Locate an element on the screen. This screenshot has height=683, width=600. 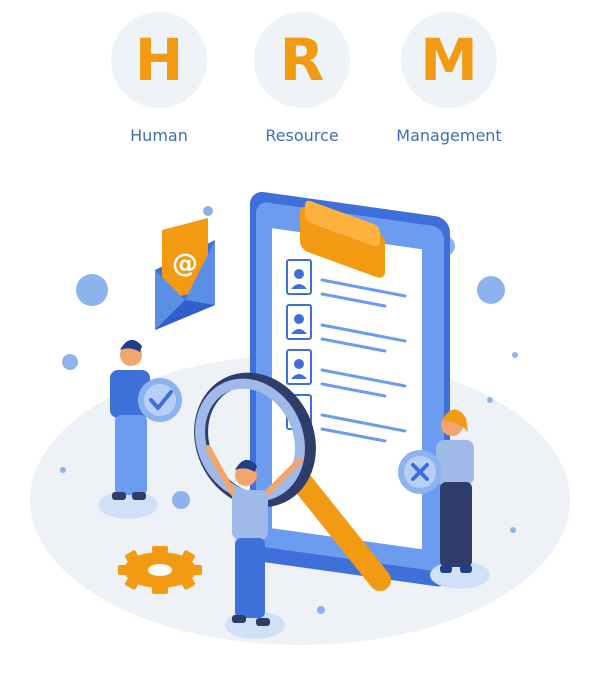
checkmark-icon is located at coordinates (160, 400).